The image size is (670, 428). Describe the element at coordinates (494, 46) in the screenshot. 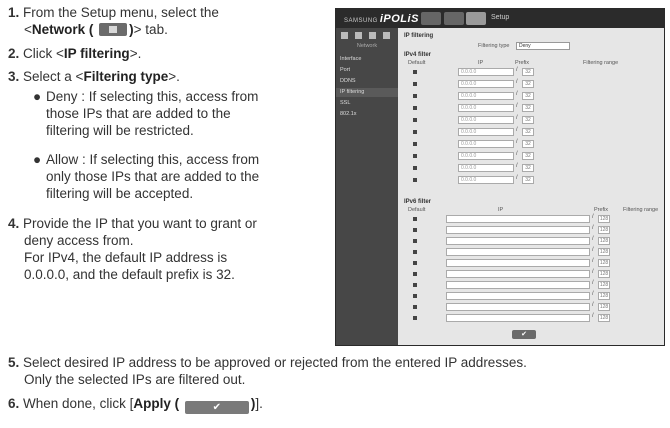

I see `filtering-type-label: Filtering type` at that location.